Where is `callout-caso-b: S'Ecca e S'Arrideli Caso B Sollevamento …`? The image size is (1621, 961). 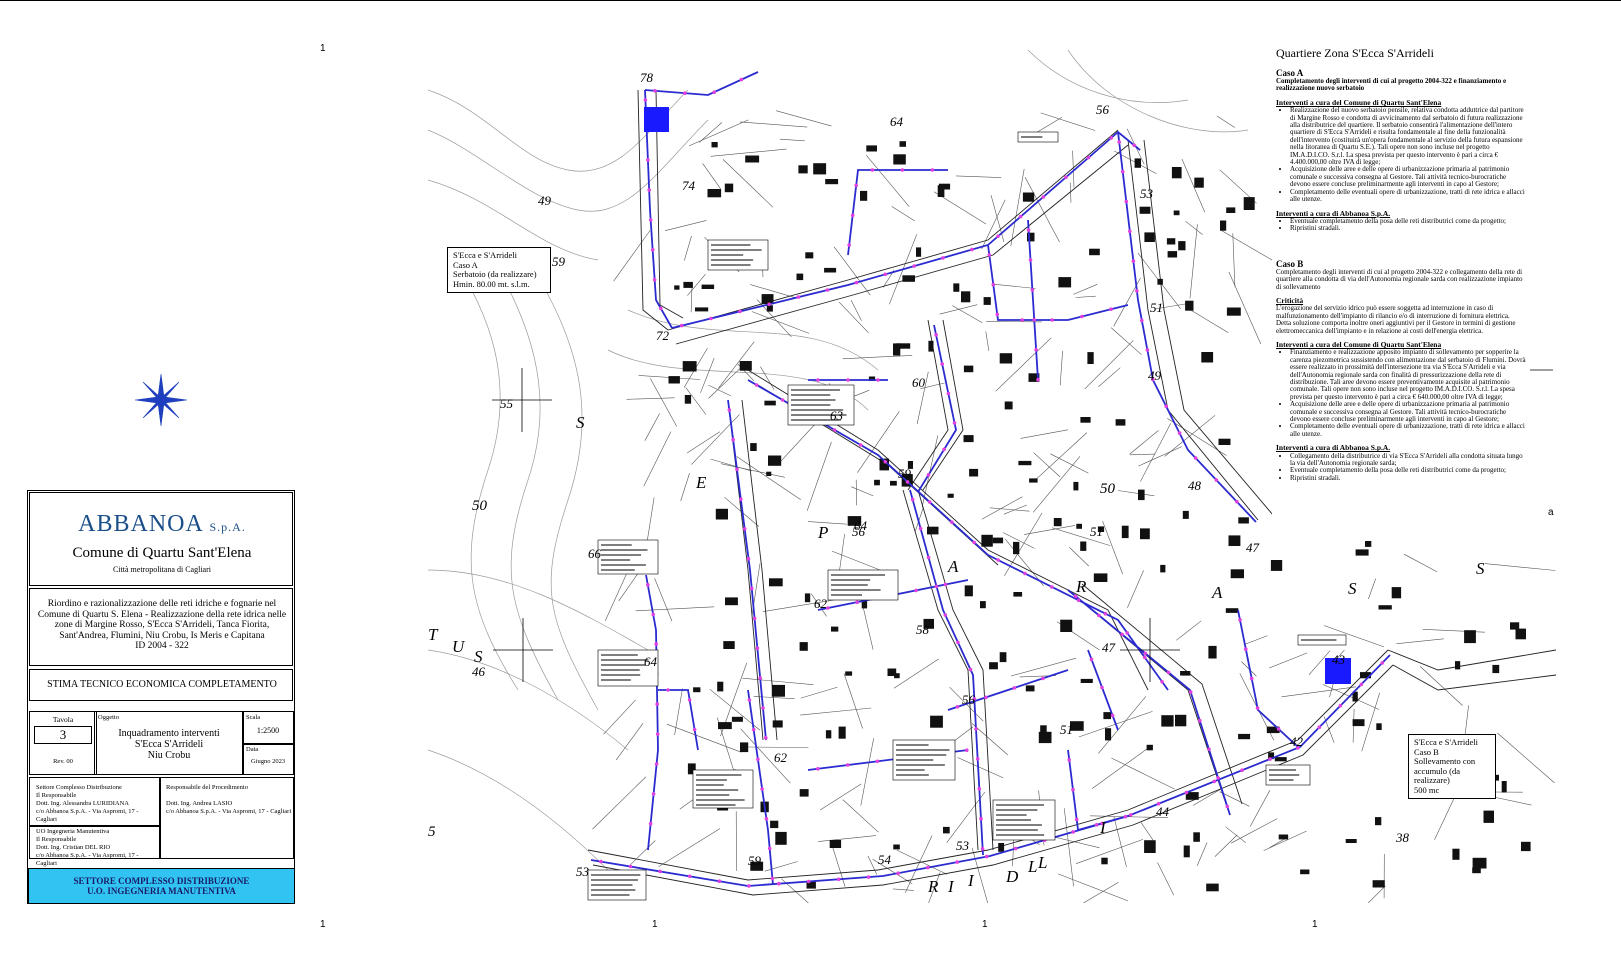 callout-caso-b: S'Ecca e S'Arrideli Caso B Sollevamento … is located at coordinates (1452, 766).